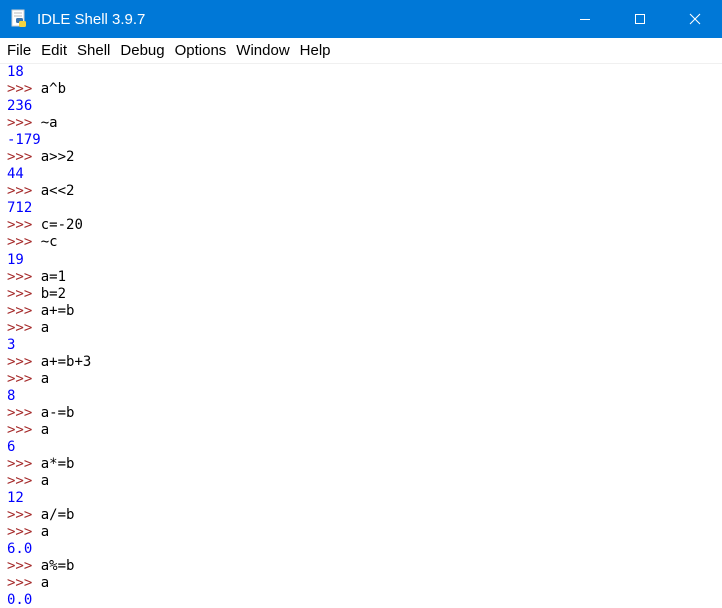  Describe the element at coordinates (142, 51) in the screenshot. I see `menu-debug: Debug` at that location.